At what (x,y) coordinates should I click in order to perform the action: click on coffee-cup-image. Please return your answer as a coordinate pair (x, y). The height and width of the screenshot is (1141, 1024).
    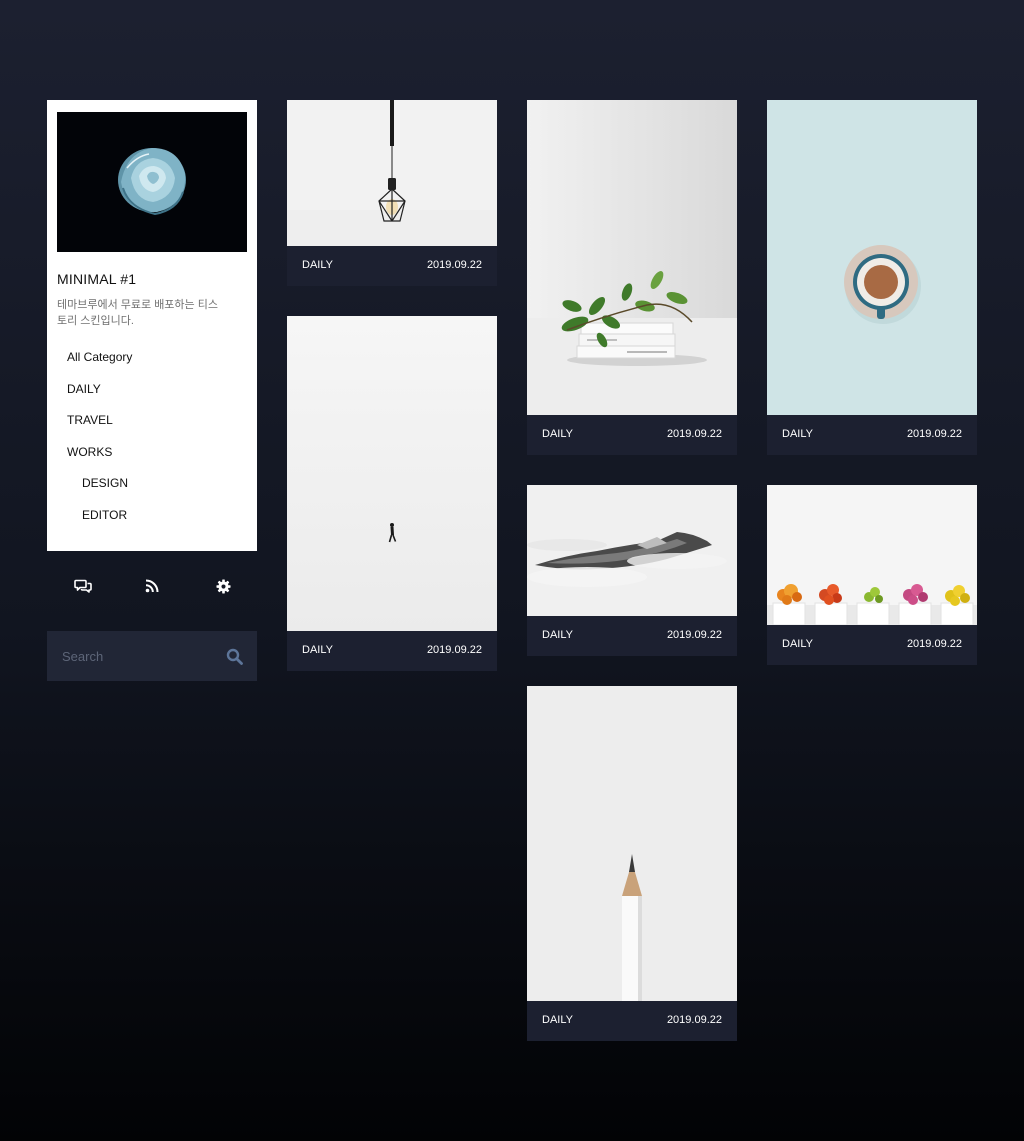
    Looking at the image, I should click on (872, 257).